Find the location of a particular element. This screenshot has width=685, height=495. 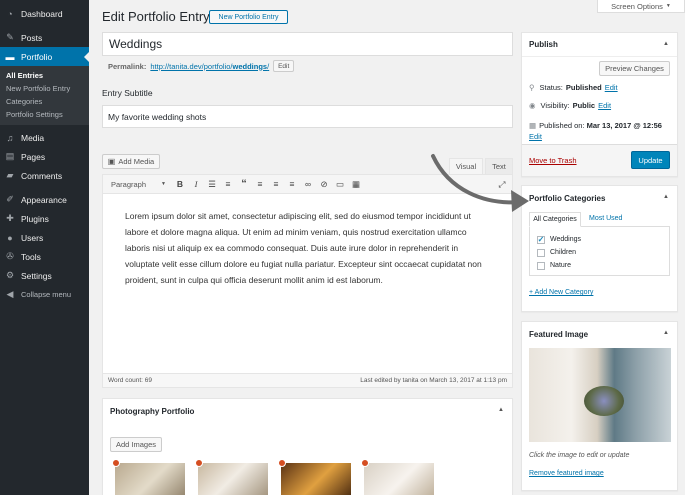

photography-portfolio-title: Photography Portfolio is located at coordinates (152, 411).